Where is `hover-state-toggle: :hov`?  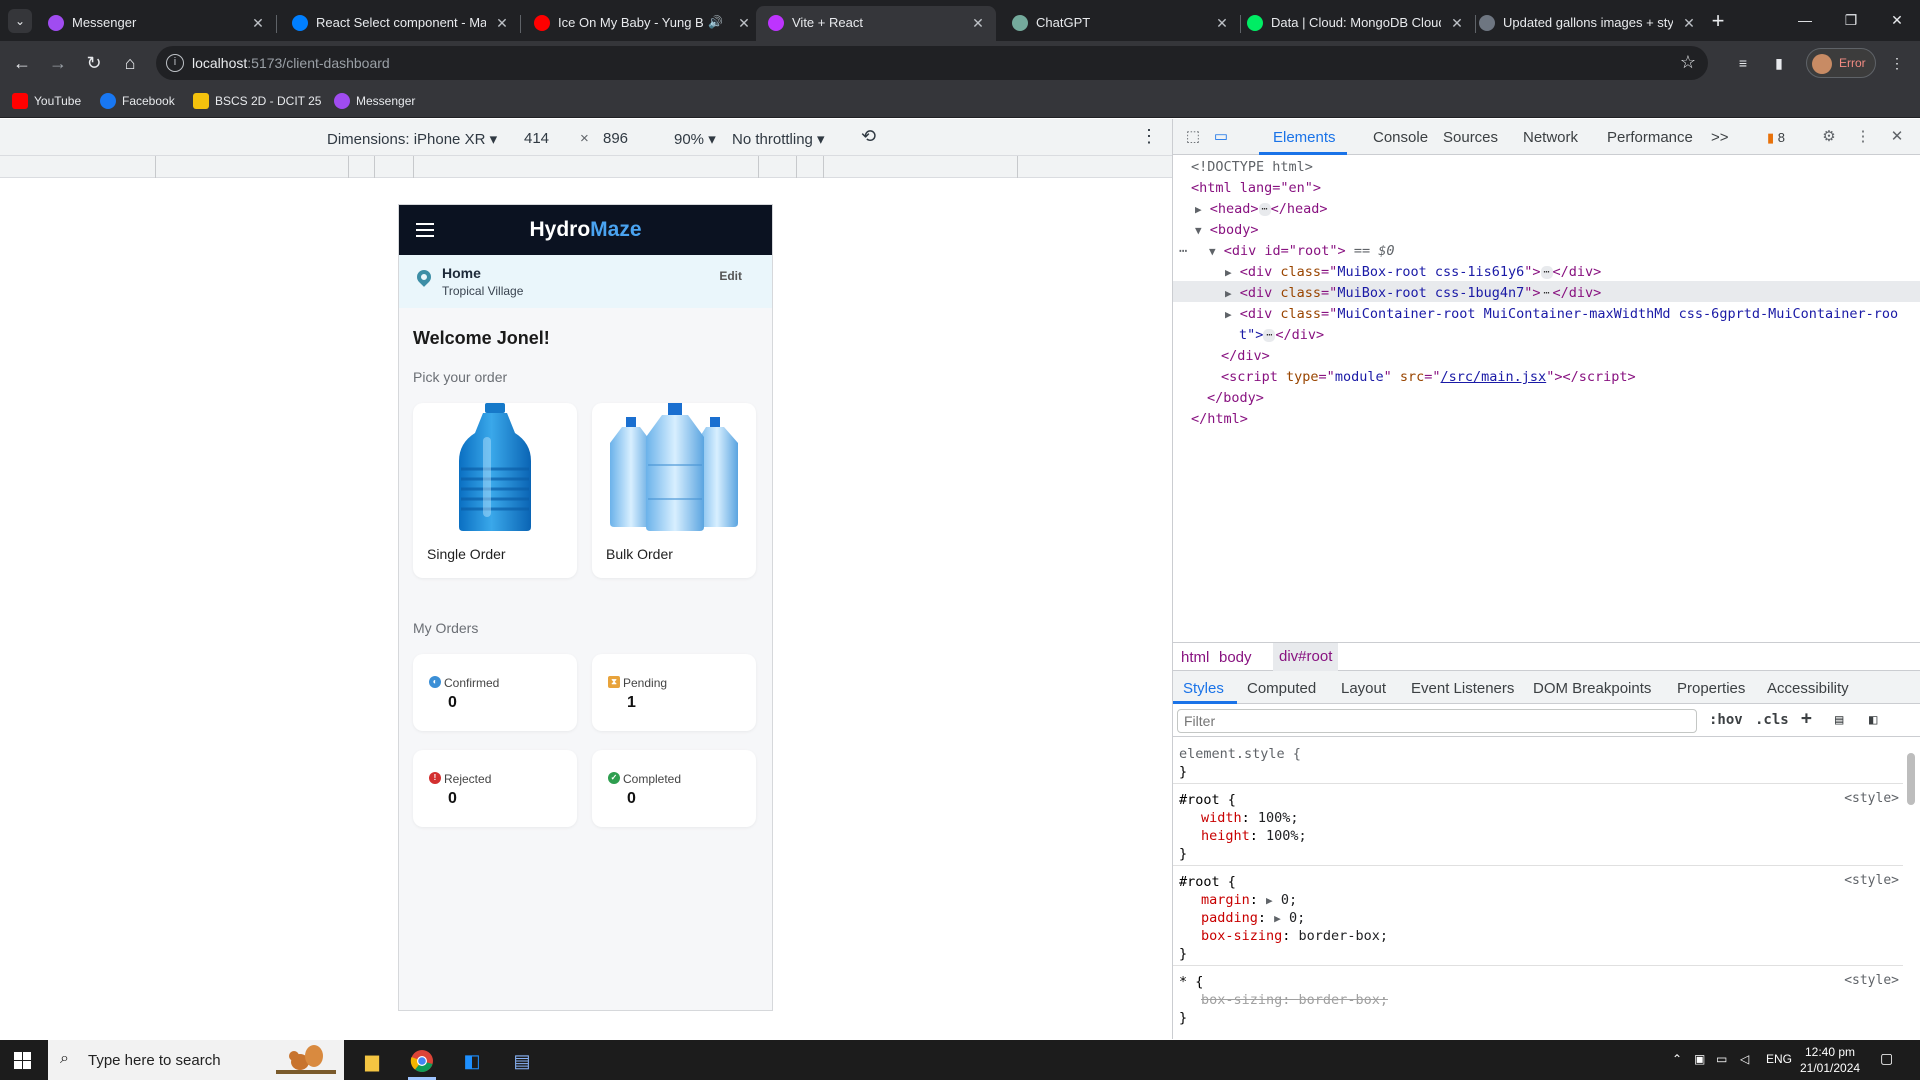
hover-state-toggle: :hov is located at coordinates (1726, 720).